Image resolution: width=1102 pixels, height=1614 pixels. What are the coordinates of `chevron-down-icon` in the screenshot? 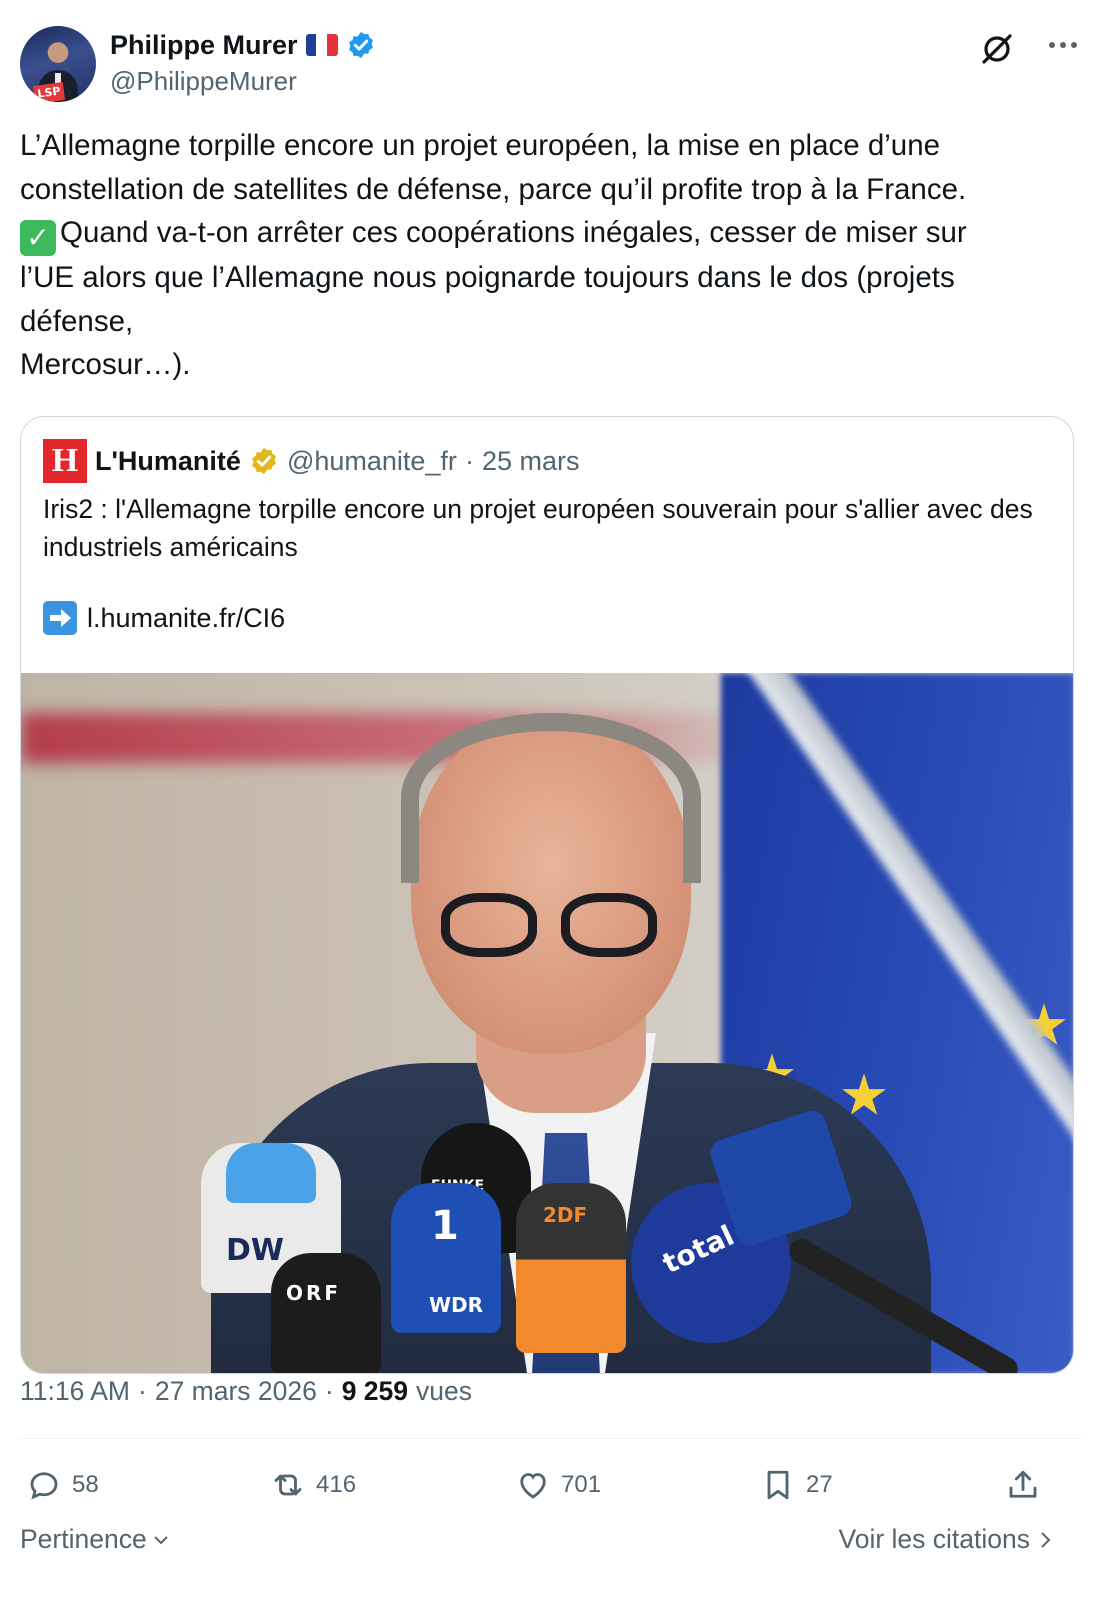 It's located at (160, 1539).